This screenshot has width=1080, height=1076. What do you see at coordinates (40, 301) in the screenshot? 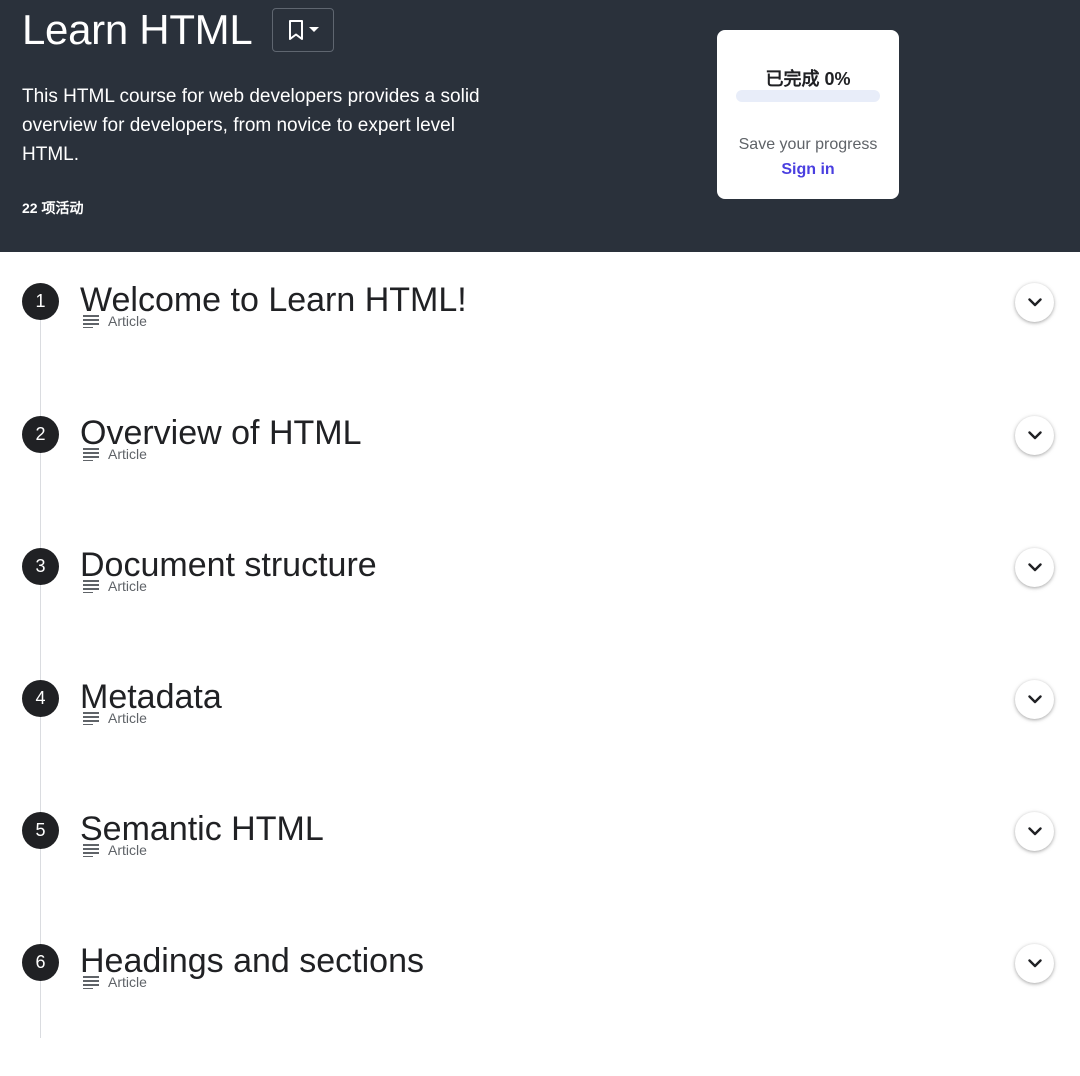
I see `module-number: 1` at bounding box center [40, 301].